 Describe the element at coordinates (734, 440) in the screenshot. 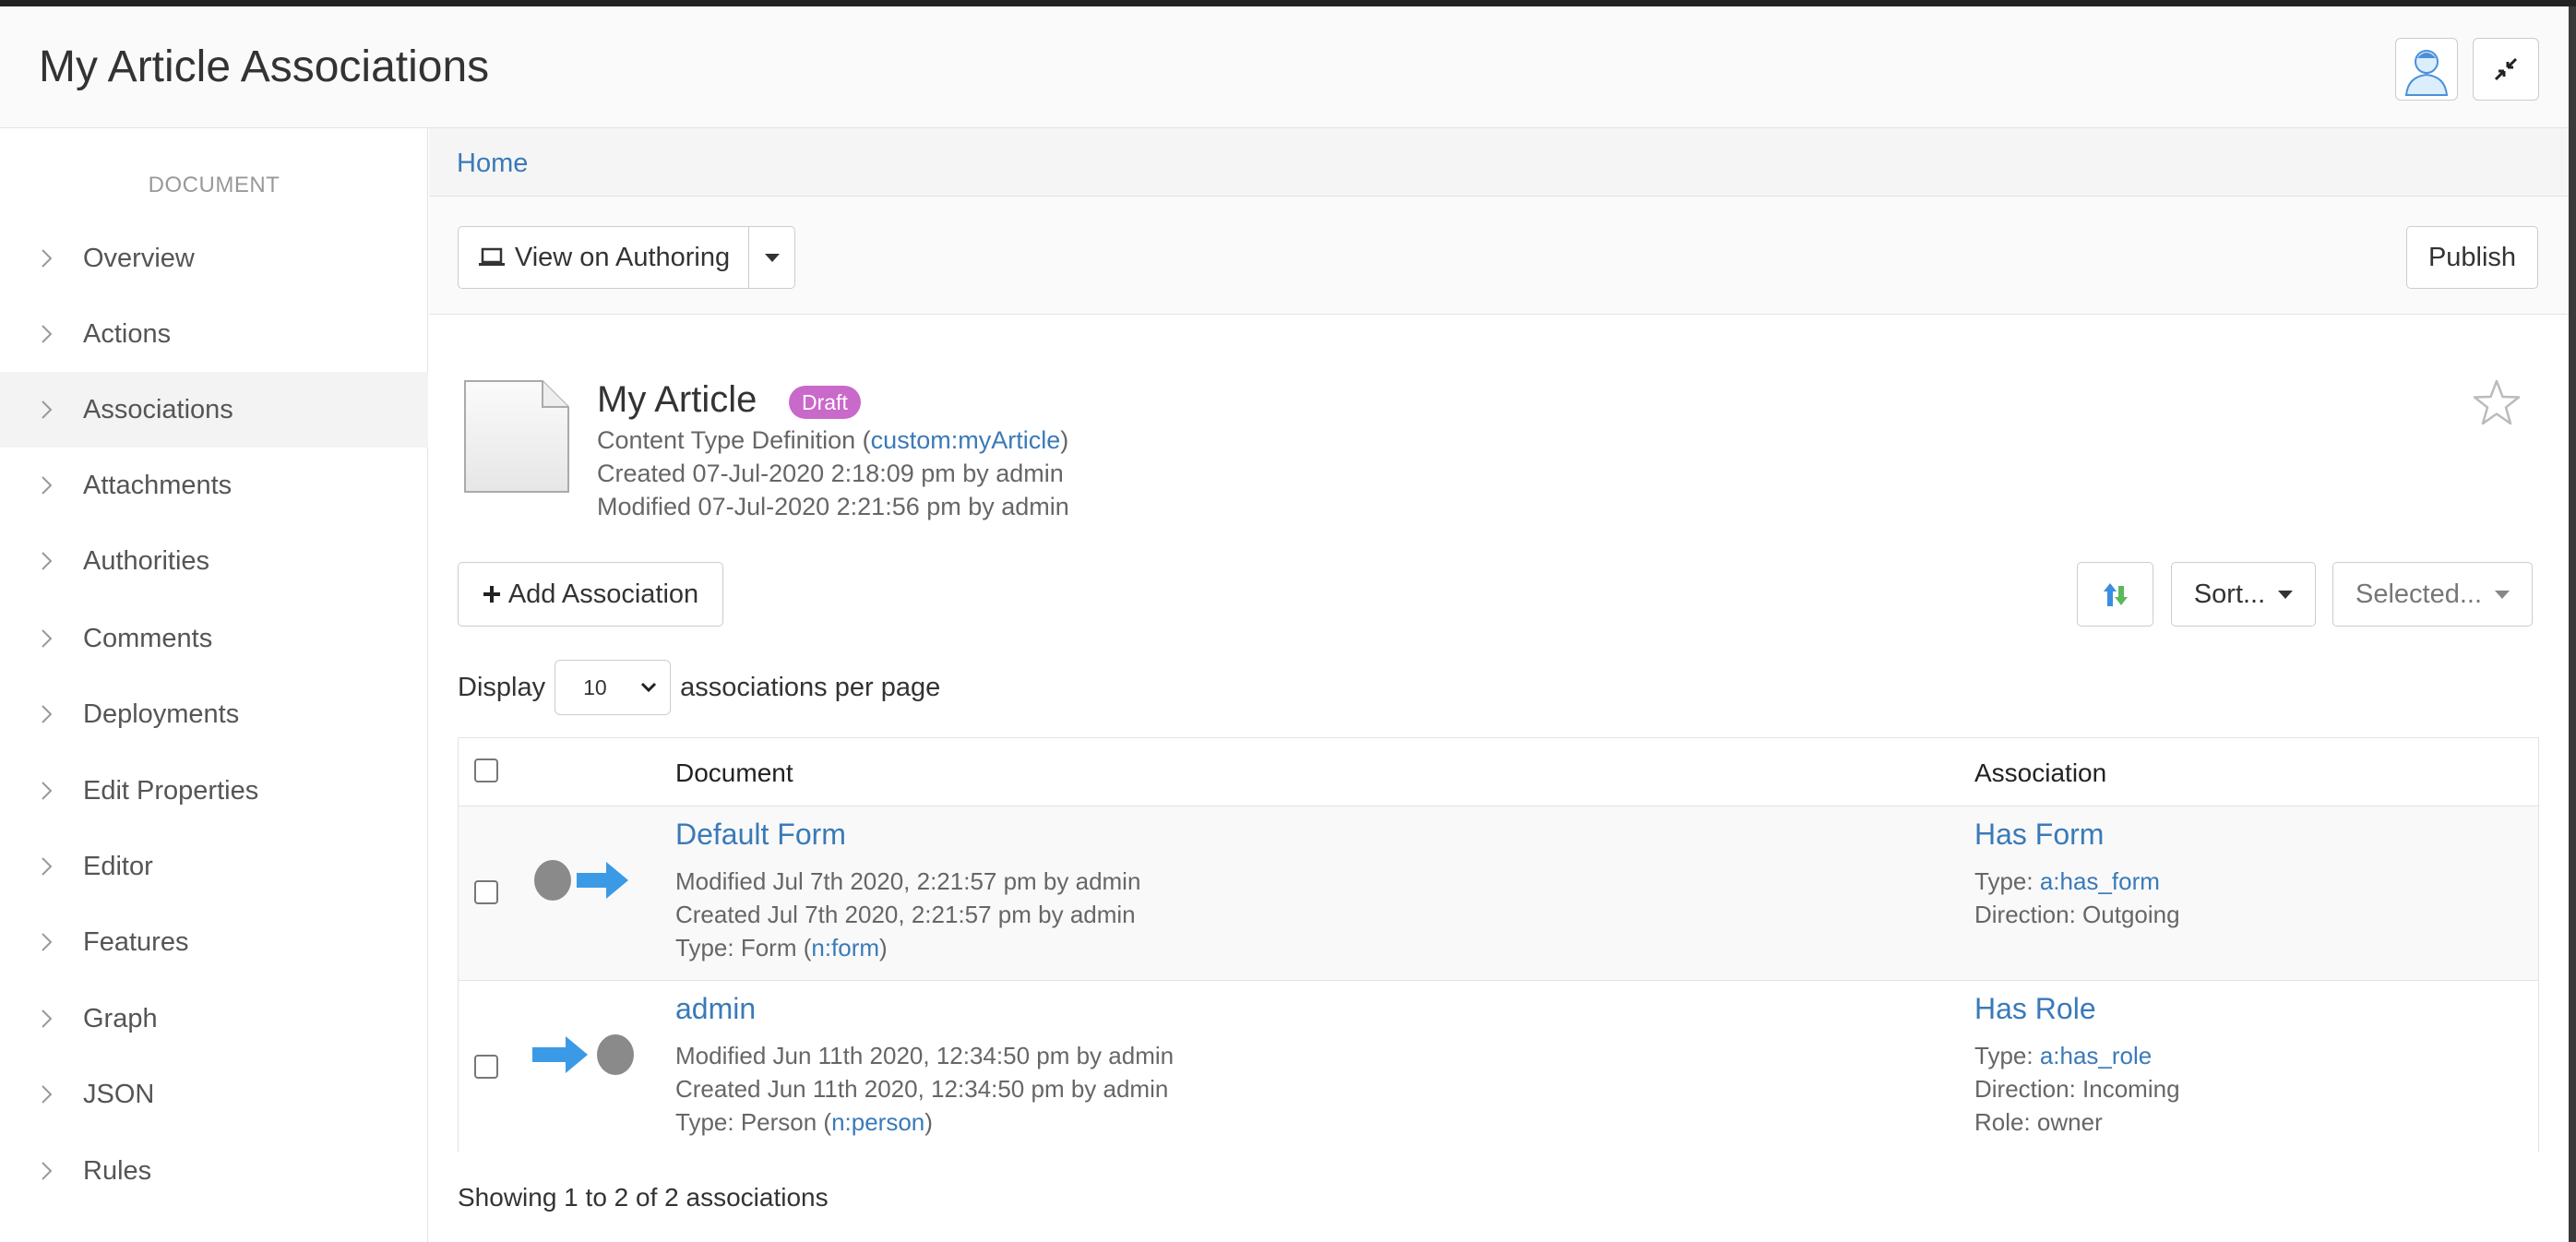

I see `document-type-prefix: Content Type Definition (` at that location.